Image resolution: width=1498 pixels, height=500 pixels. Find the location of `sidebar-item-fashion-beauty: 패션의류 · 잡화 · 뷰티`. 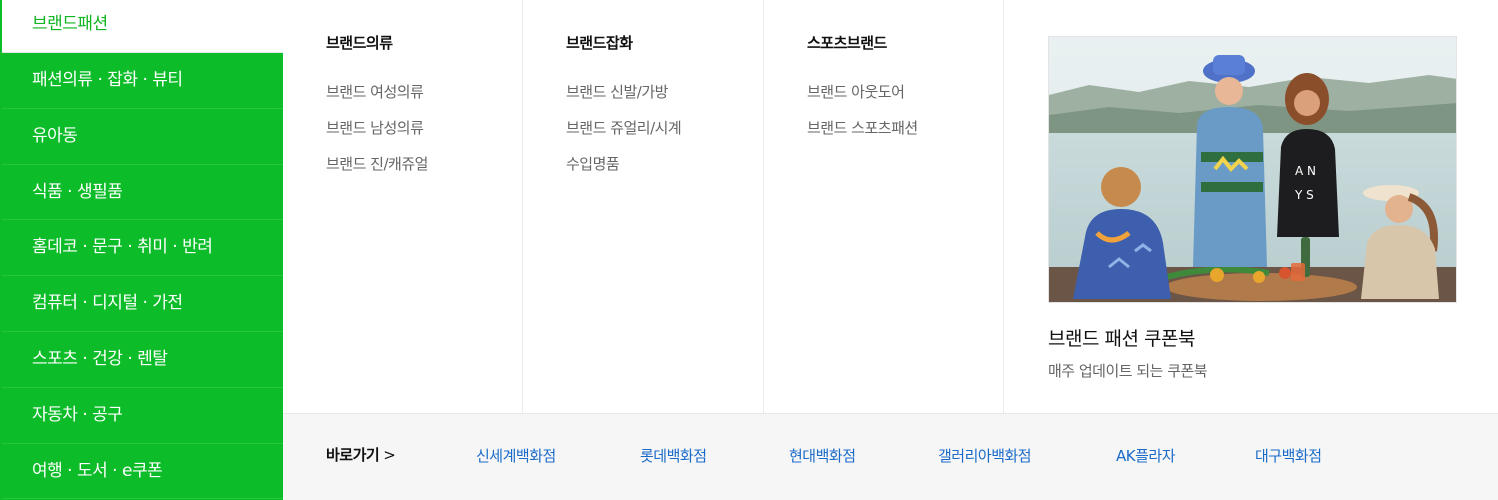

sidebar-item-fashion-beauty: 패션의류 · 잡화 · 뷰티 is located at coordinates (142, 81).